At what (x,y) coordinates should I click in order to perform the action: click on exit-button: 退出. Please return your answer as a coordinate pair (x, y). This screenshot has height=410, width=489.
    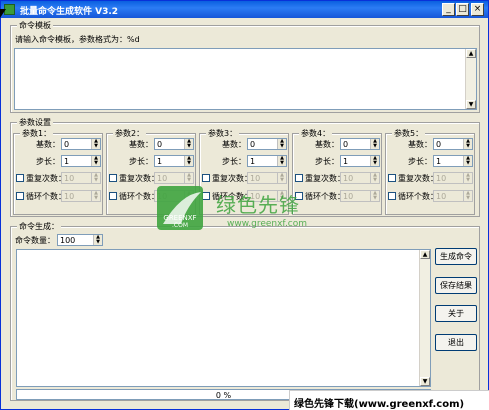
    Looking at the image, I should click on (456, 342).